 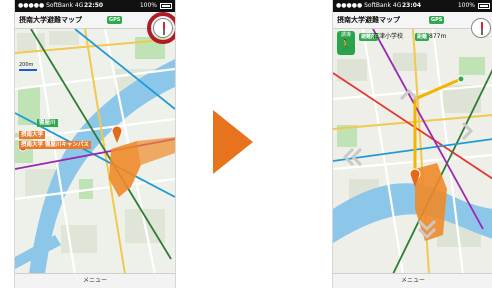 What do you see at coordinates (55, 145) in the screenshot?
I see `campus-label: 摂南大学 寝屋川キャンパス` at bounding box center [55, 145].